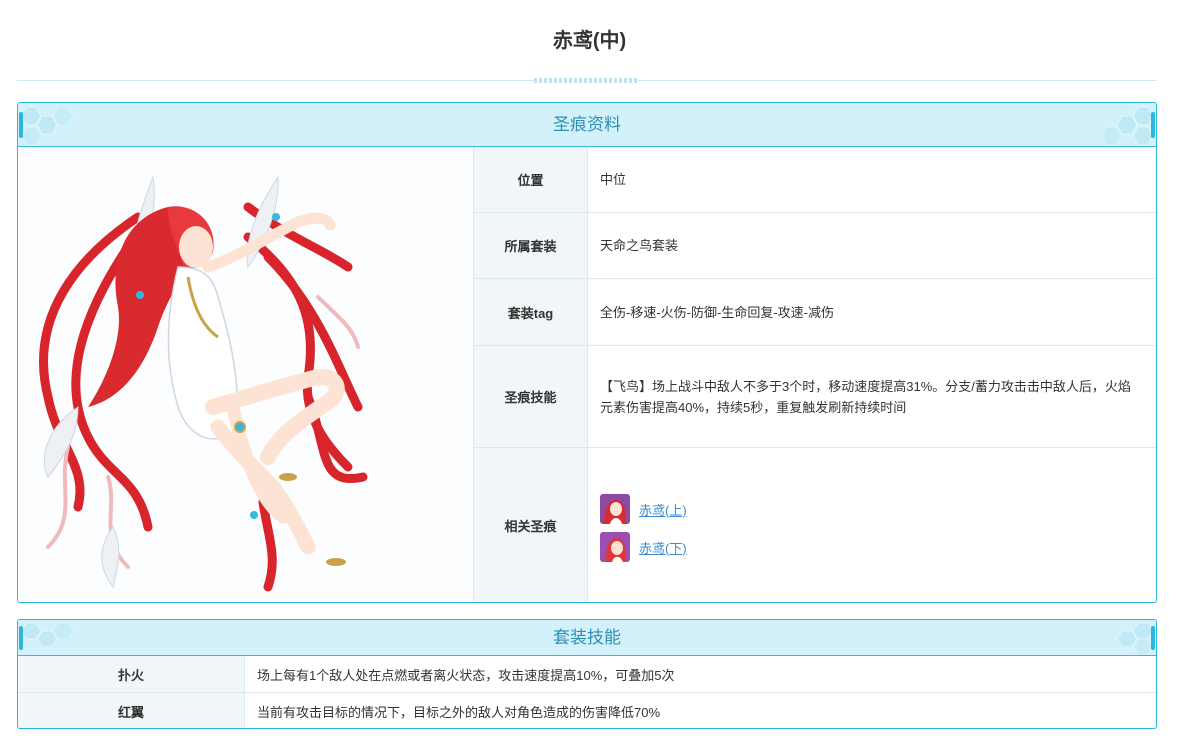  What do you see at coordinates (531, 396) in the screenshot?
I see `info-key: 圣痕技能` at bounding box center [531, 396].